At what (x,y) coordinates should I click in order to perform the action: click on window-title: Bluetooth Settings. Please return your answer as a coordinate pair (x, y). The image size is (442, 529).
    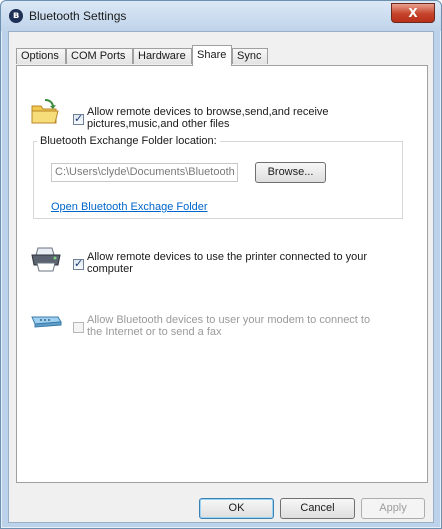
    Looking at the image, I should click on (78, 16).